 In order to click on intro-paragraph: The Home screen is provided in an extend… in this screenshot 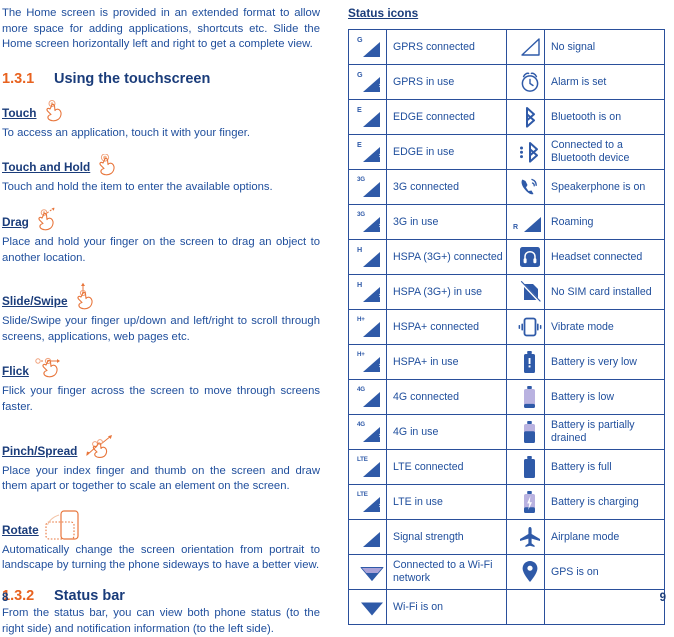, I will do `click(161, 29)`.